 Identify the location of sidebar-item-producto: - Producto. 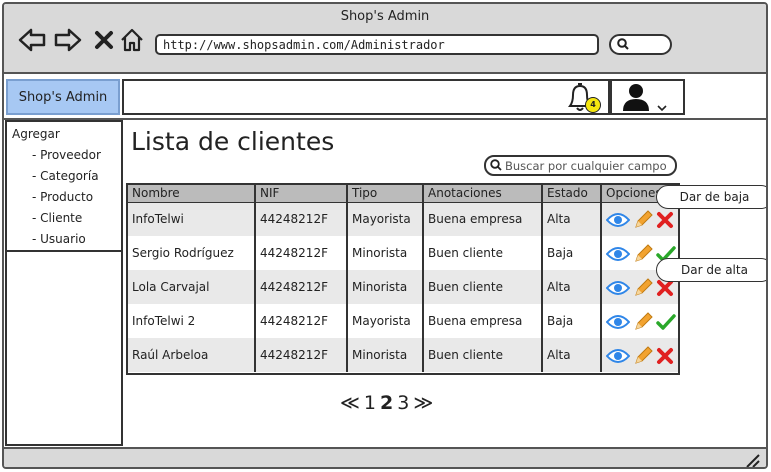
(62, 197).